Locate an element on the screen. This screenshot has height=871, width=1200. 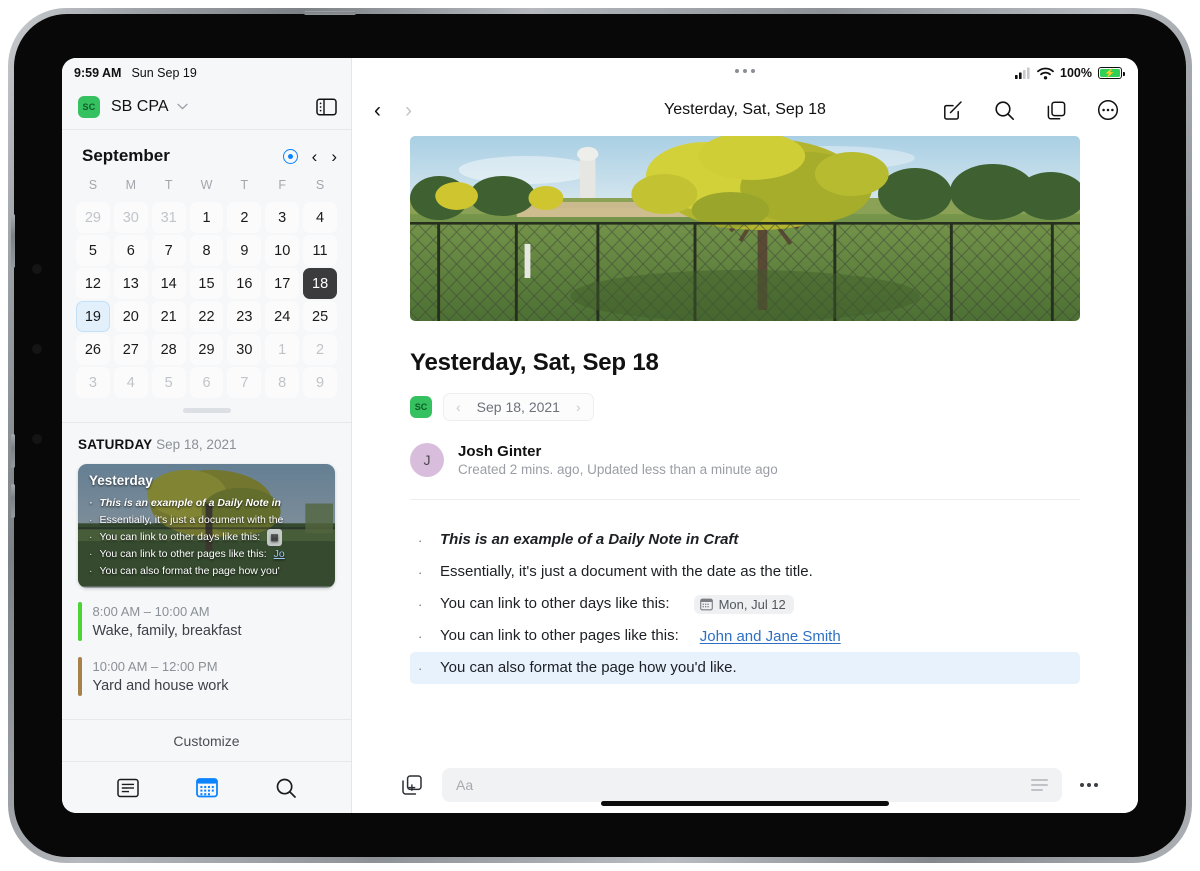
calendar-next-button: › is located at coordinates (334, 156).